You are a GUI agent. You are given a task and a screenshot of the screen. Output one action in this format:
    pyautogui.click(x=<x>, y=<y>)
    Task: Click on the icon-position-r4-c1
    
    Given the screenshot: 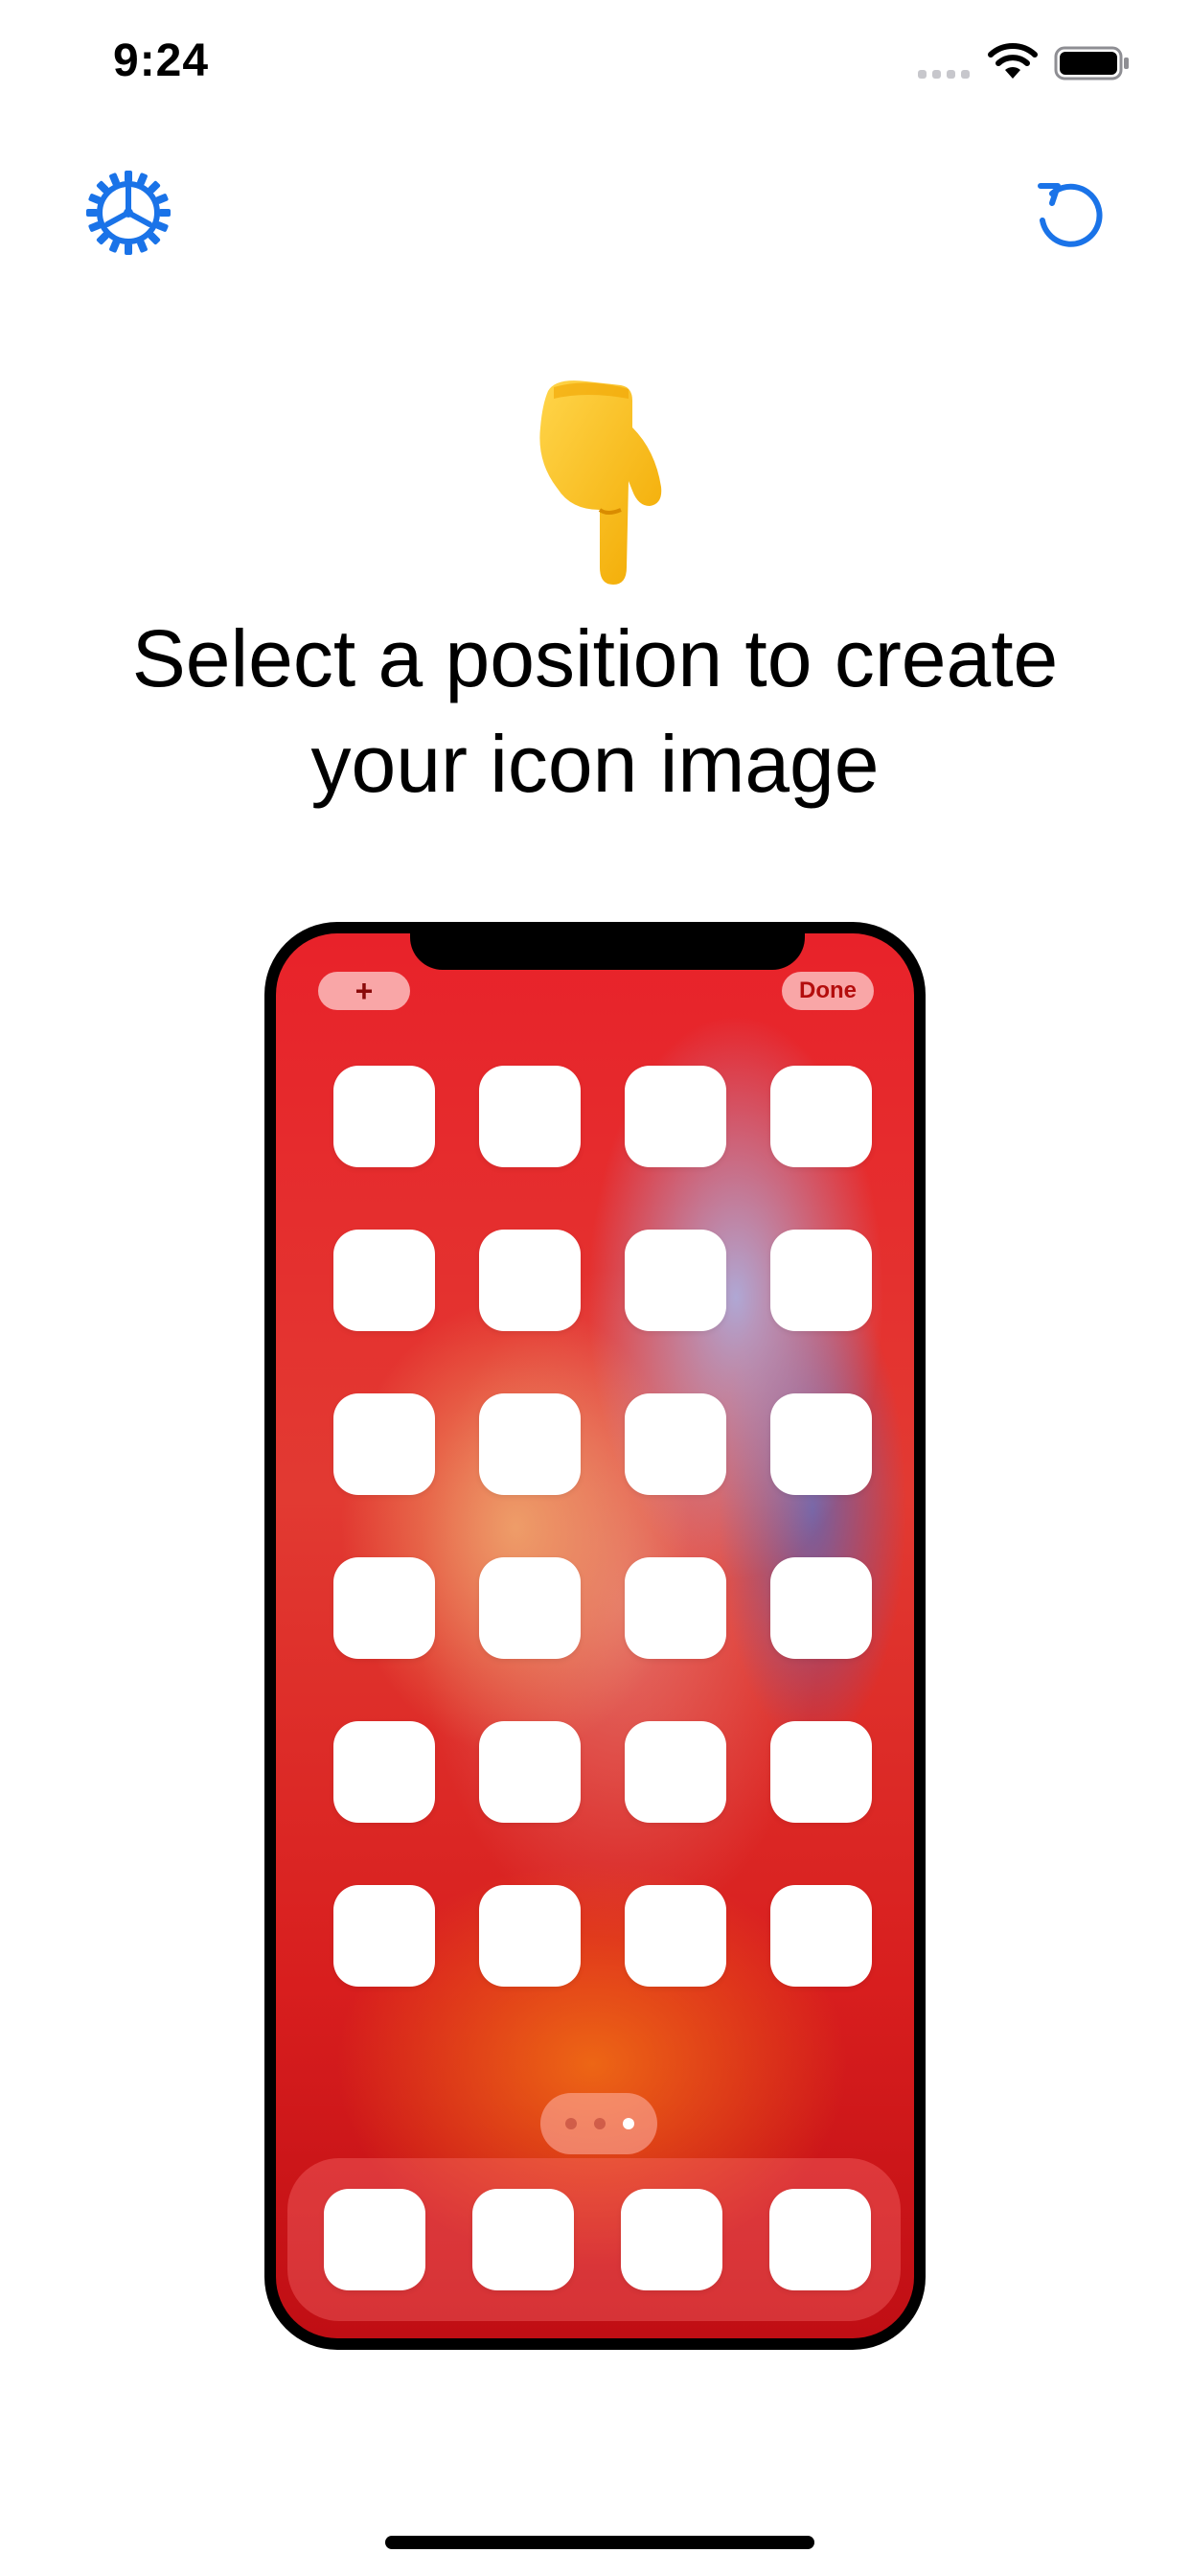 What is the action you would take?
    pyautogui.click(x=384, y=1608)
    